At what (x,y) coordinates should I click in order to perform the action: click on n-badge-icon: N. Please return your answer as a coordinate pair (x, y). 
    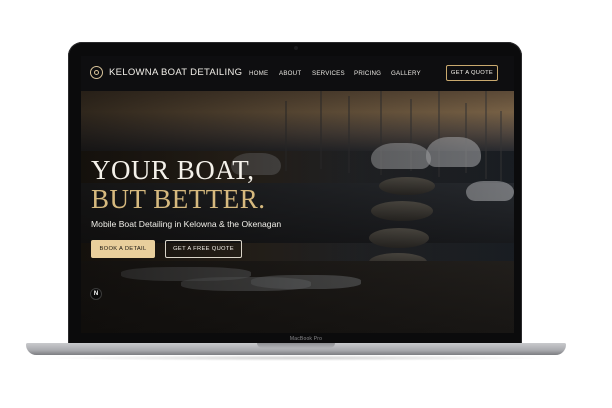
    Looking at the image, I should click on (96, 294).